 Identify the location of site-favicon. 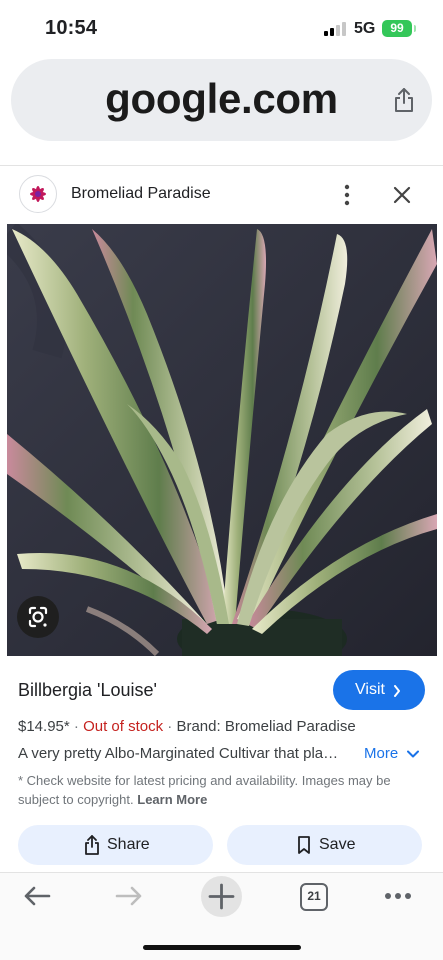
(38, 194).